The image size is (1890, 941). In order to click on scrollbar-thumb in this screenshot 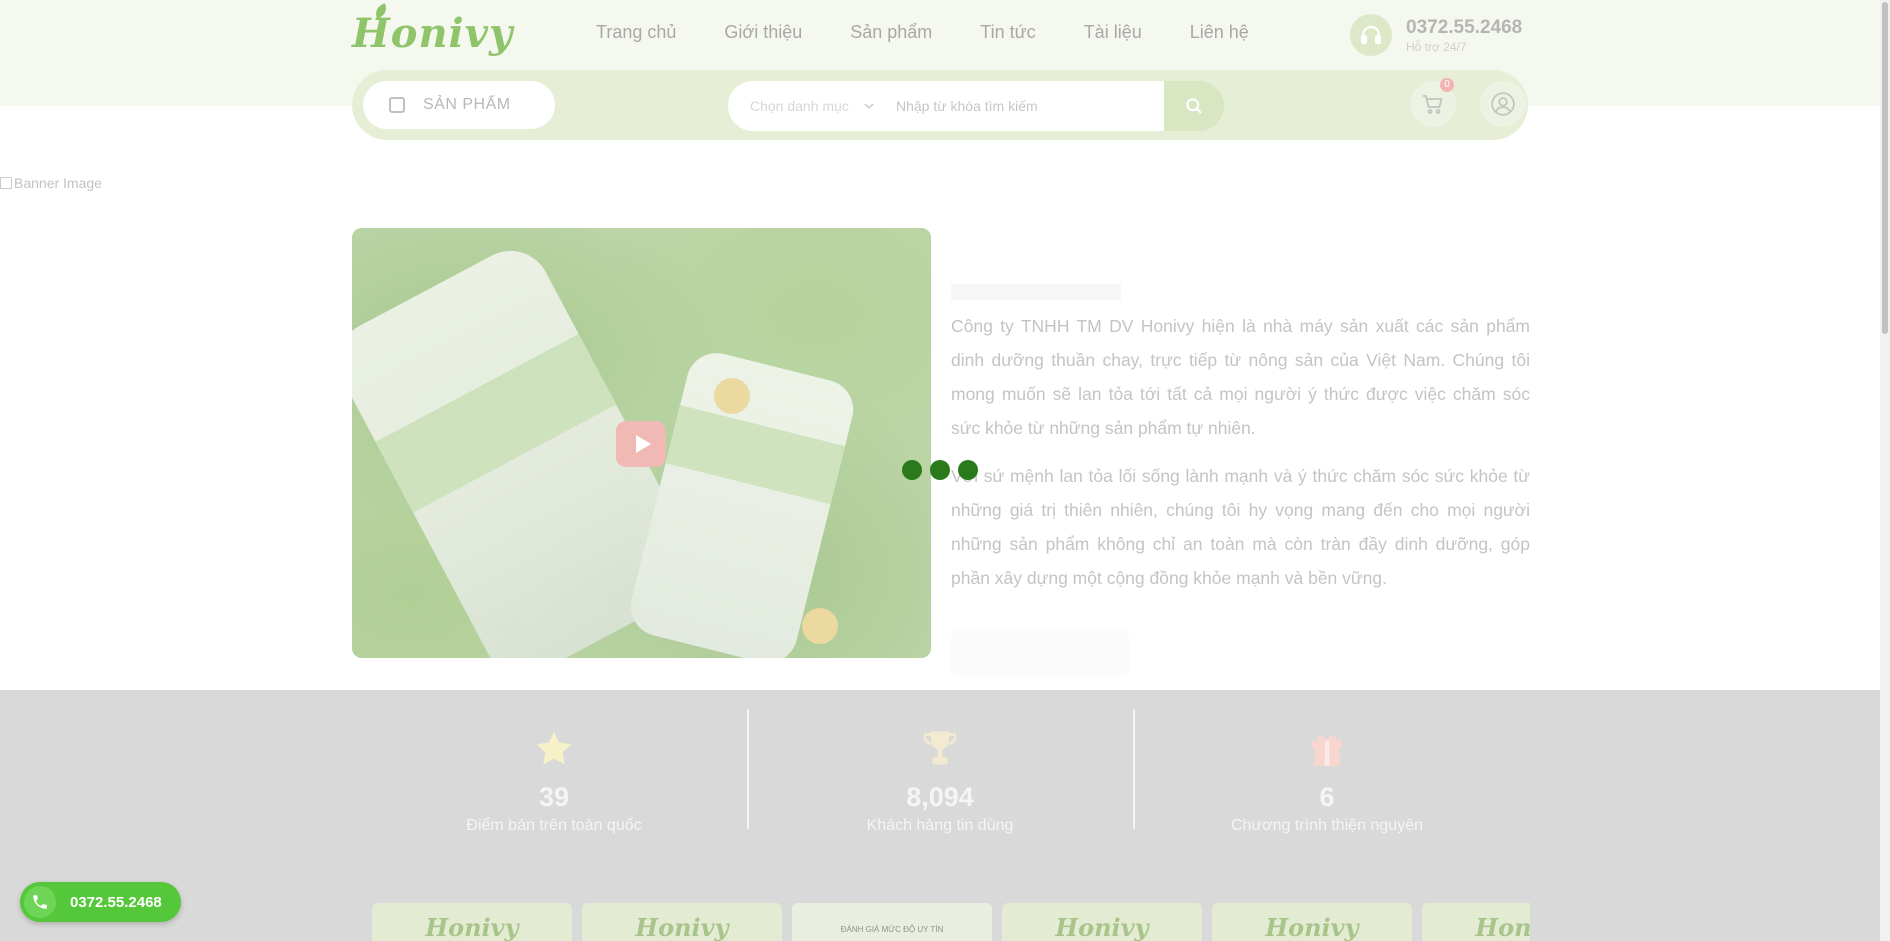, I will do `click(1885, 168)`.